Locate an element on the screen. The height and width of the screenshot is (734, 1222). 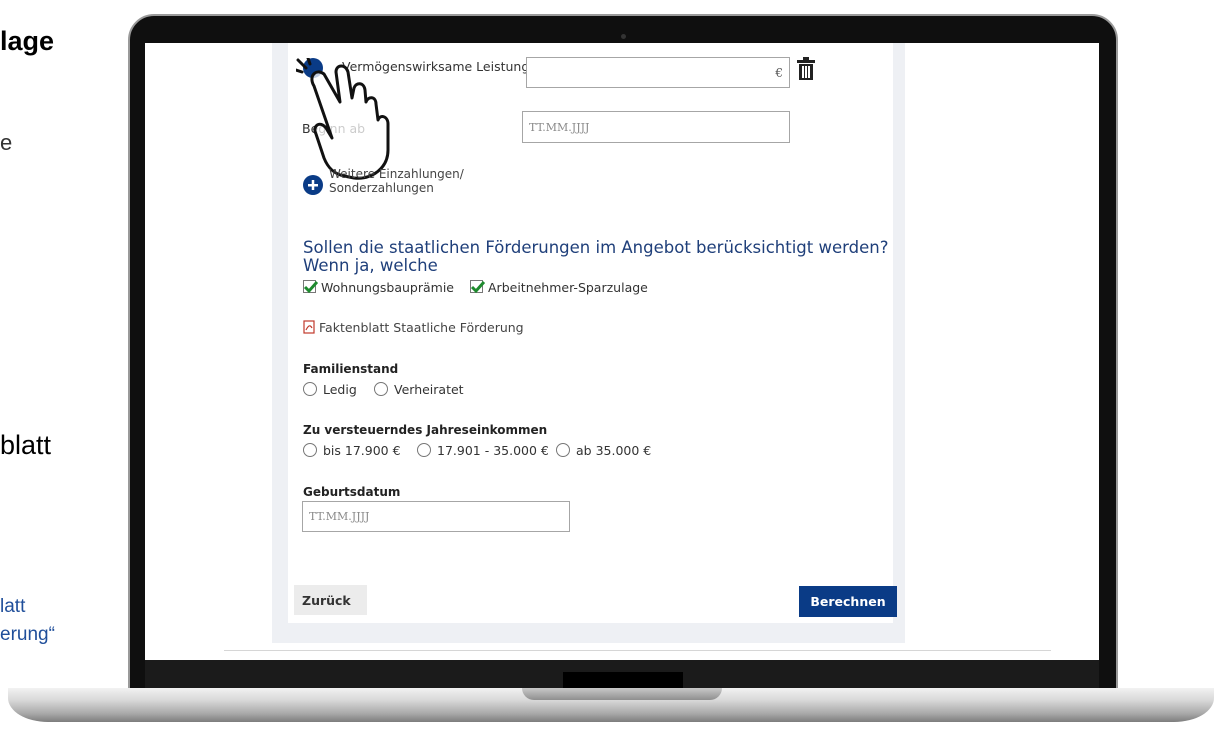
plus-circle-icon is located at coordinates (313, 185).